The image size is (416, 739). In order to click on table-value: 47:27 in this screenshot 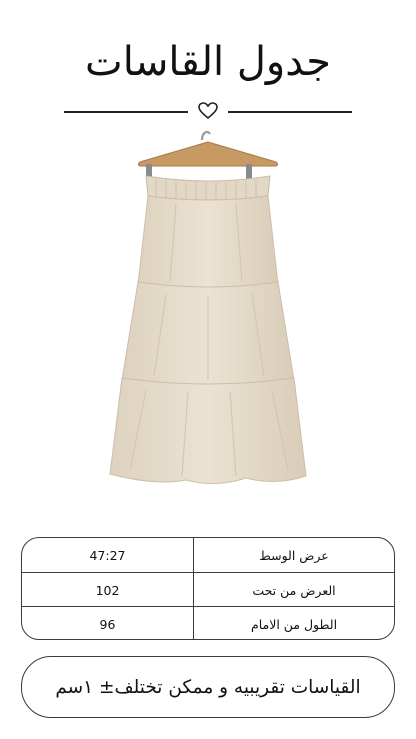, I will do `click(108, 555)`.